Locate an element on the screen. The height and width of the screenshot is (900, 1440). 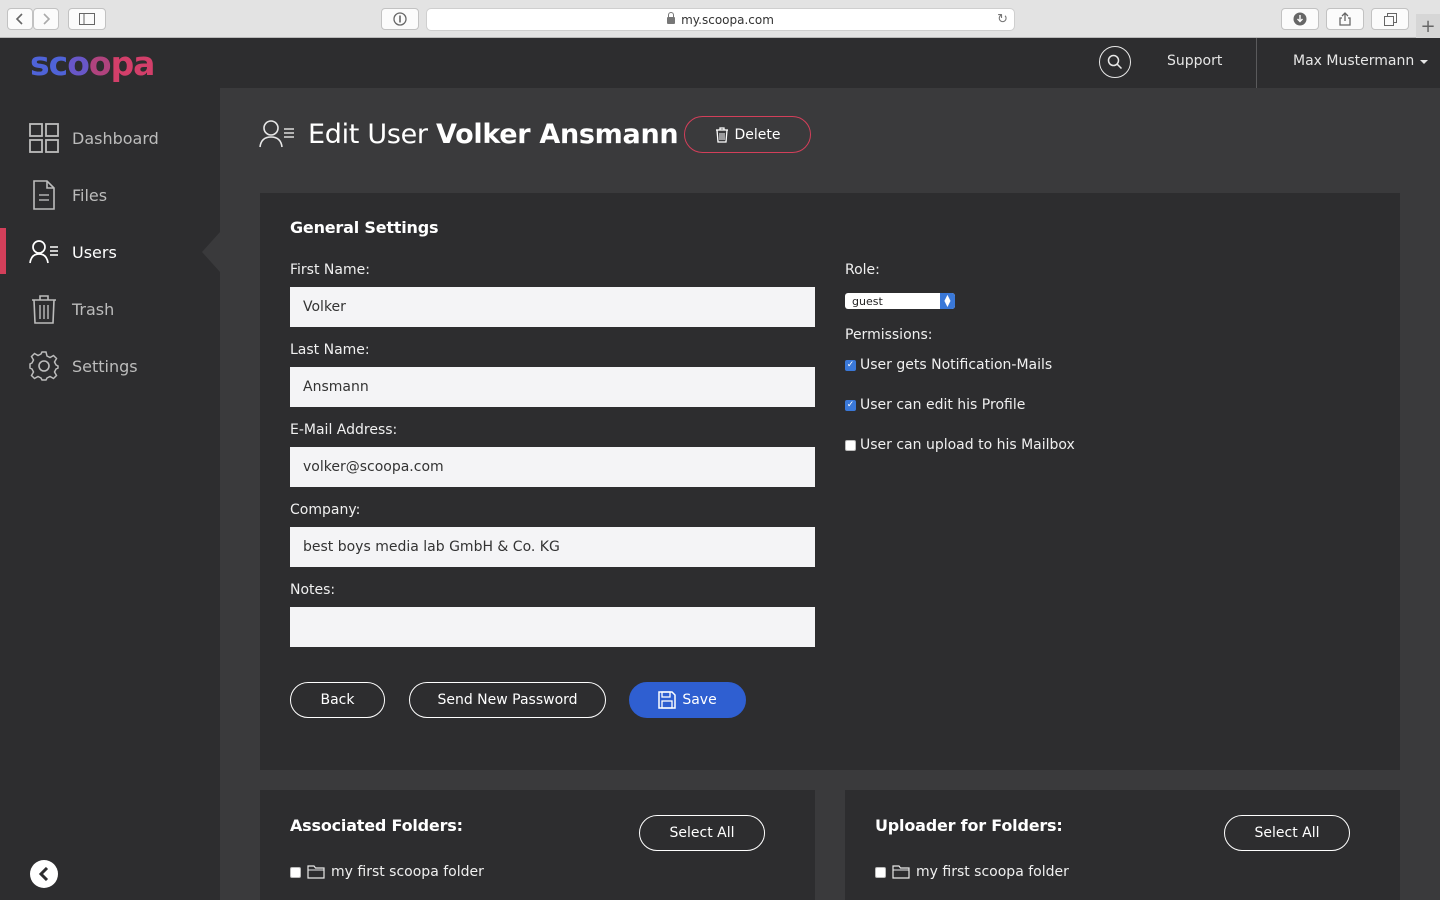
select-all-associated-button: Select All is located at coordinates (702, 833).